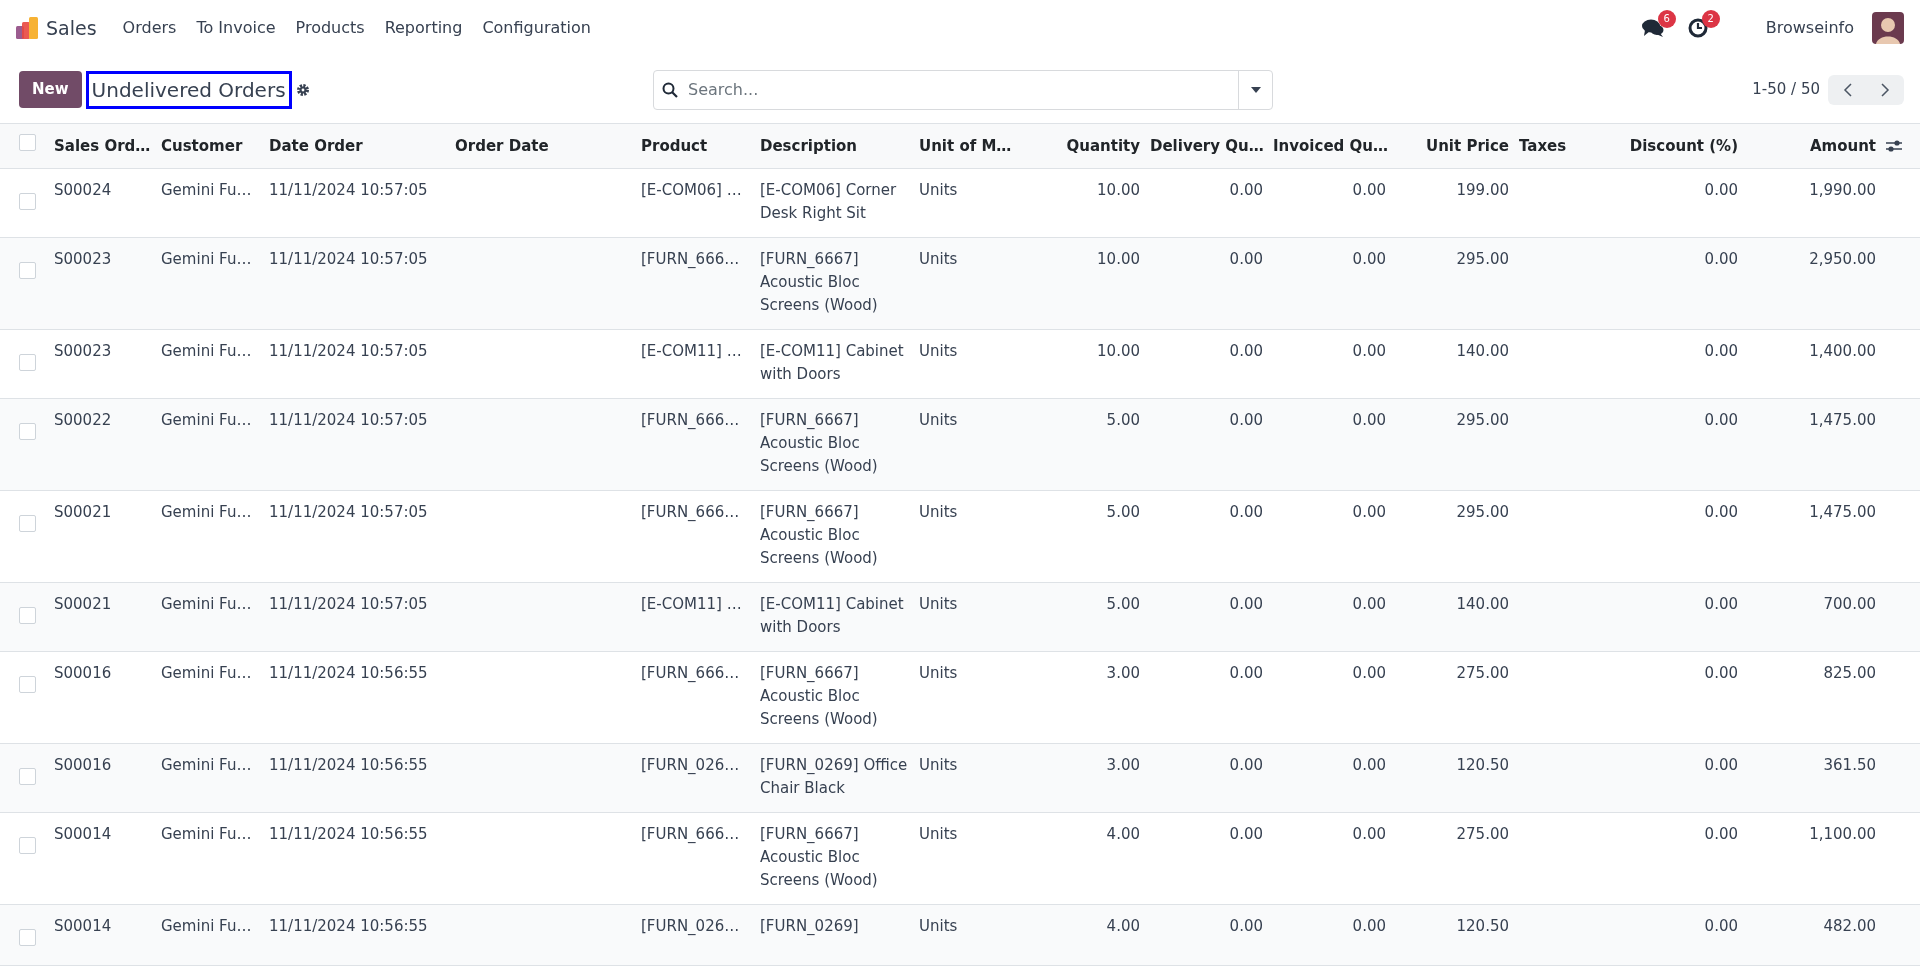  Describe the element at coordinates (536, 28) in the screenshot. I see `menu-item: Configuration` at that location.